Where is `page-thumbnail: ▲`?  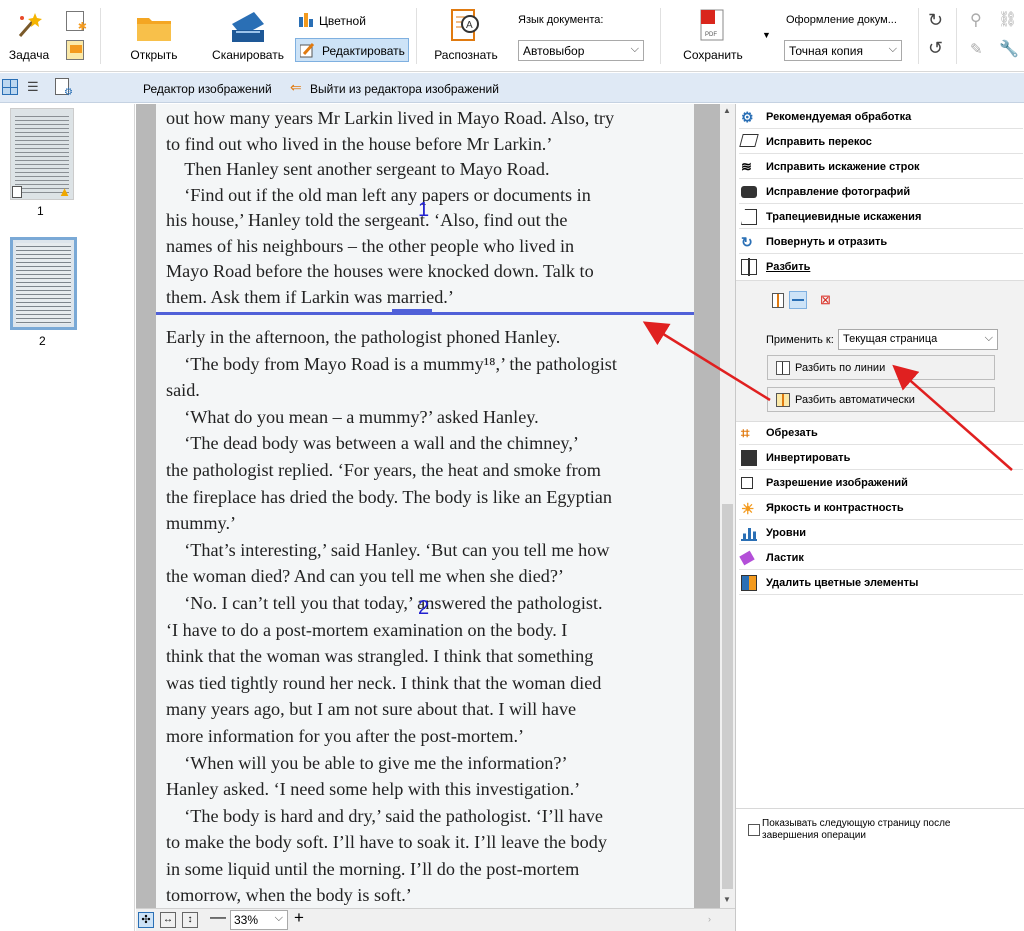
page-thumbnail: ▲ is located at coordinates (42, 154).